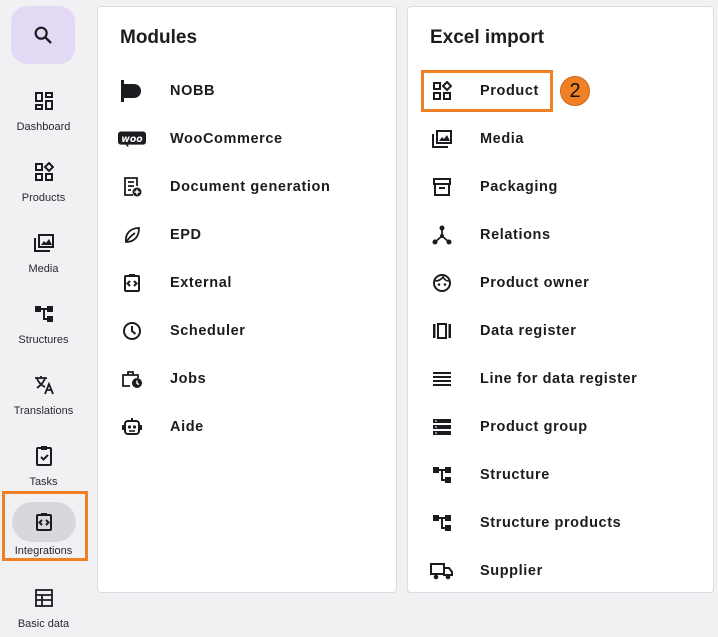 This screenshot has width=718, height=637. What do you see at coordinates (44, 101) in the screenshot?
I see `dashboard-icon` at bounding box center [44, 101].